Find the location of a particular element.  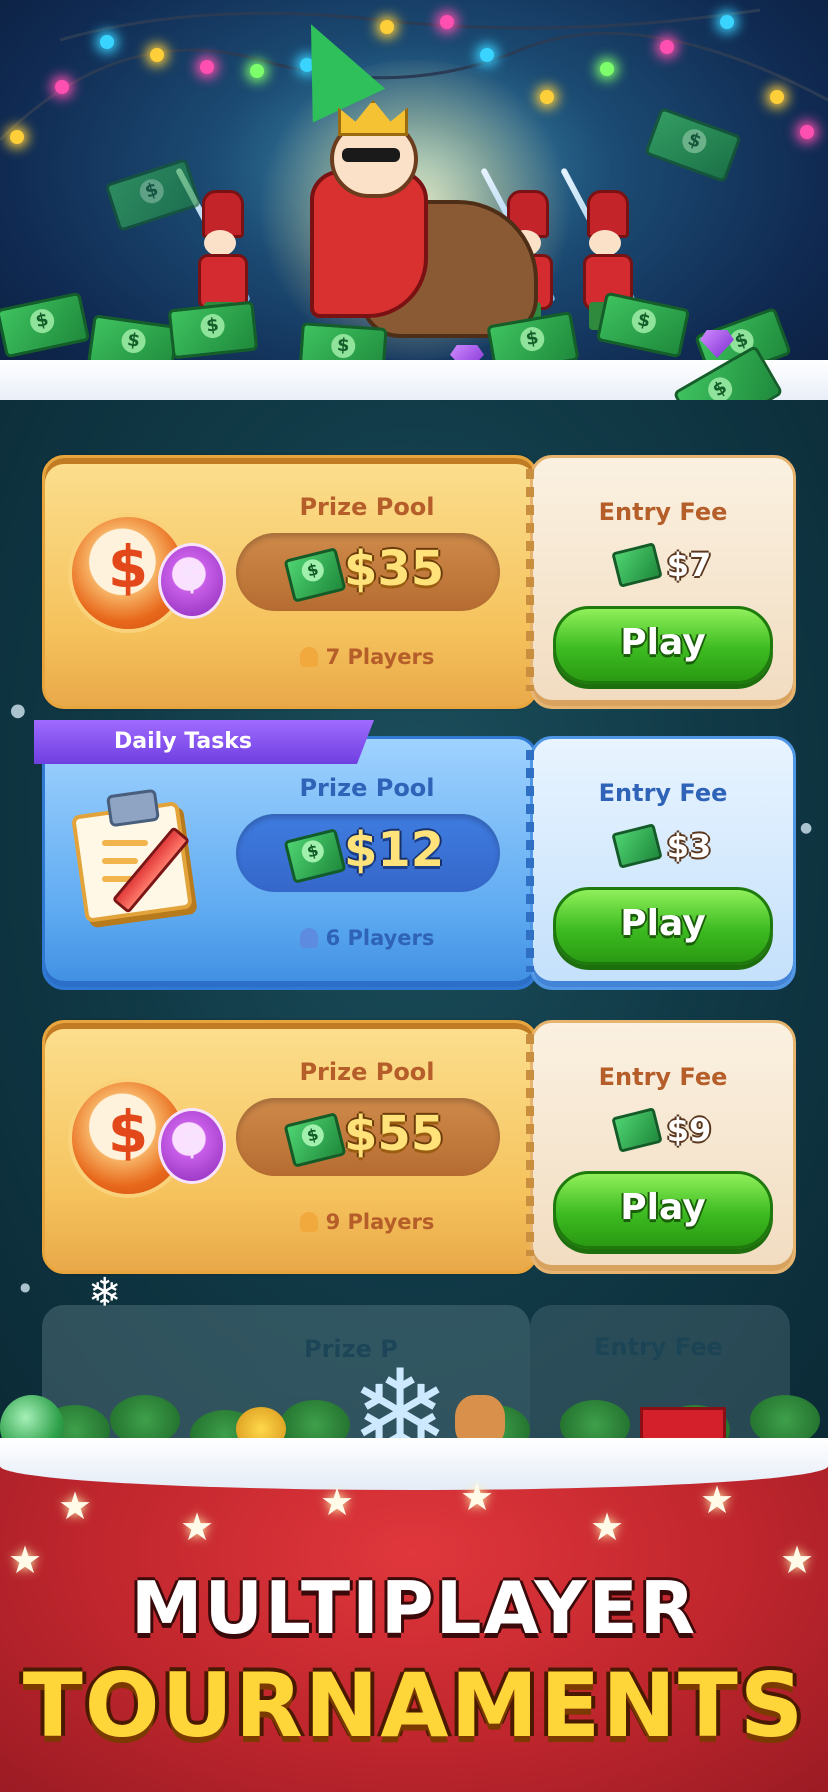

daily-tasks-badge: Daily Tasks is located at coordinates (204, 742).